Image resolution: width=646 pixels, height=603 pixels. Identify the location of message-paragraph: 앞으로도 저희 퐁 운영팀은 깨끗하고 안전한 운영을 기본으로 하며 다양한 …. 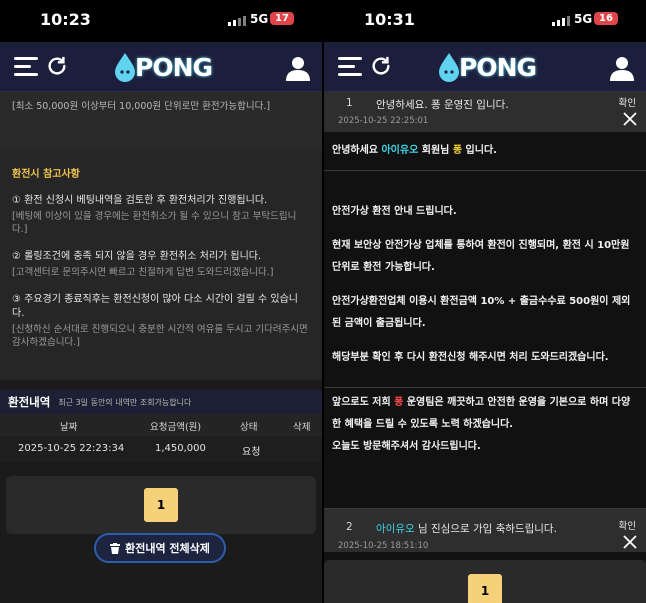
(481, 413).